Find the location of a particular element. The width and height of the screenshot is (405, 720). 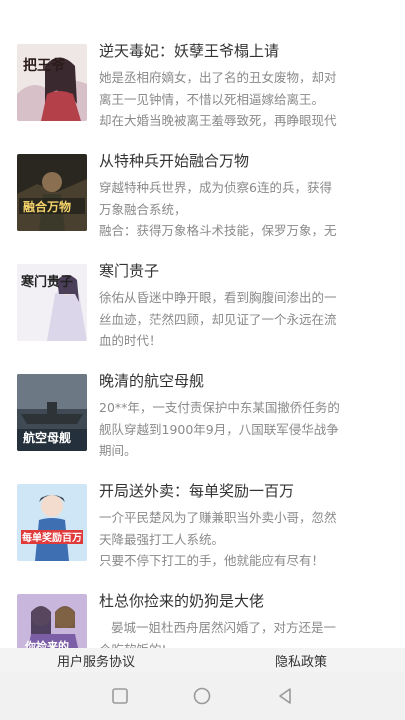

circle-home-icon is located at coordinates (202, 696).